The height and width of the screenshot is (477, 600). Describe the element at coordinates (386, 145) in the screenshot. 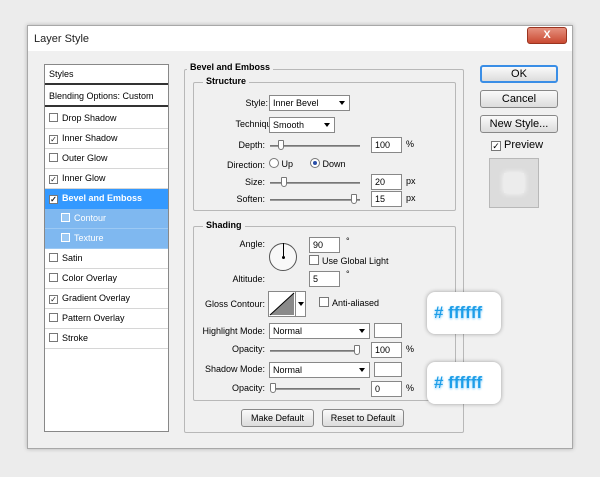

I see `depth-input: 100` at that location.